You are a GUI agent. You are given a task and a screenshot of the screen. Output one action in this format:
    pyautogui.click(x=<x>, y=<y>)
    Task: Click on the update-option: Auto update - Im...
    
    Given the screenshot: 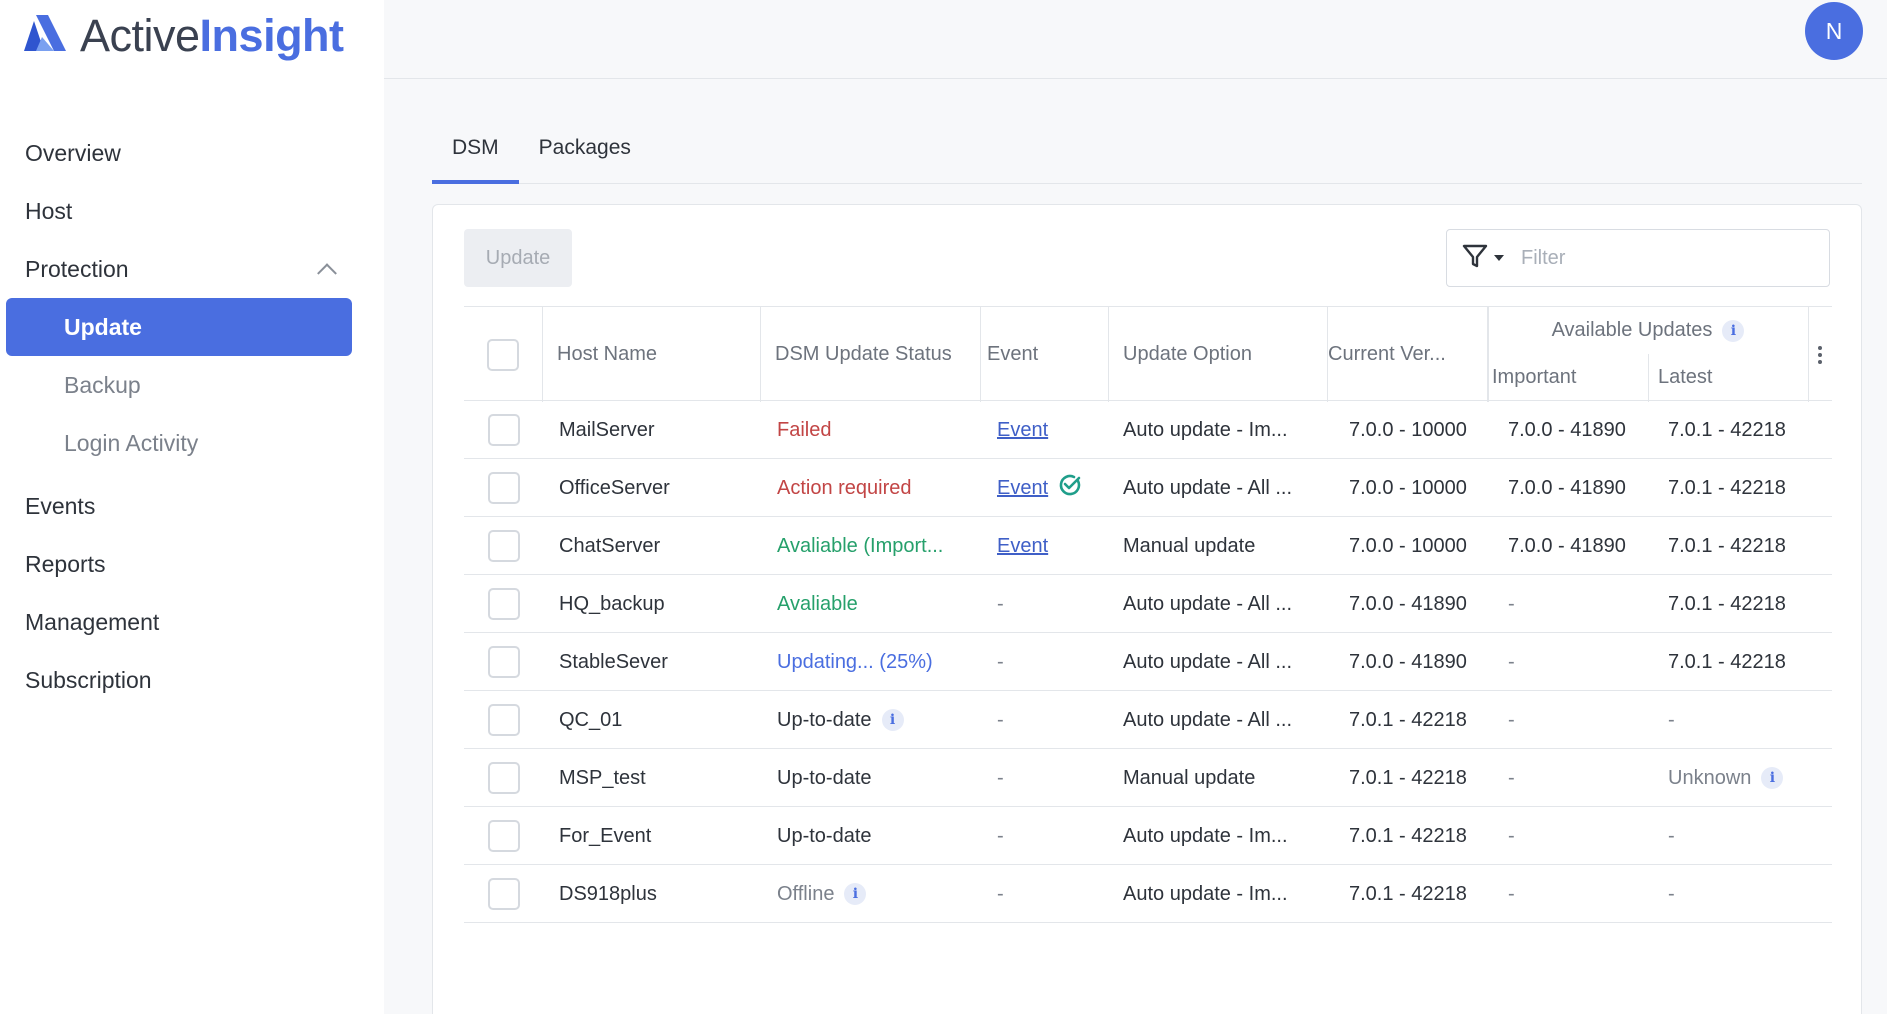 What is the action you would take?
    pyautogui.click(x=1205, y=893)
    